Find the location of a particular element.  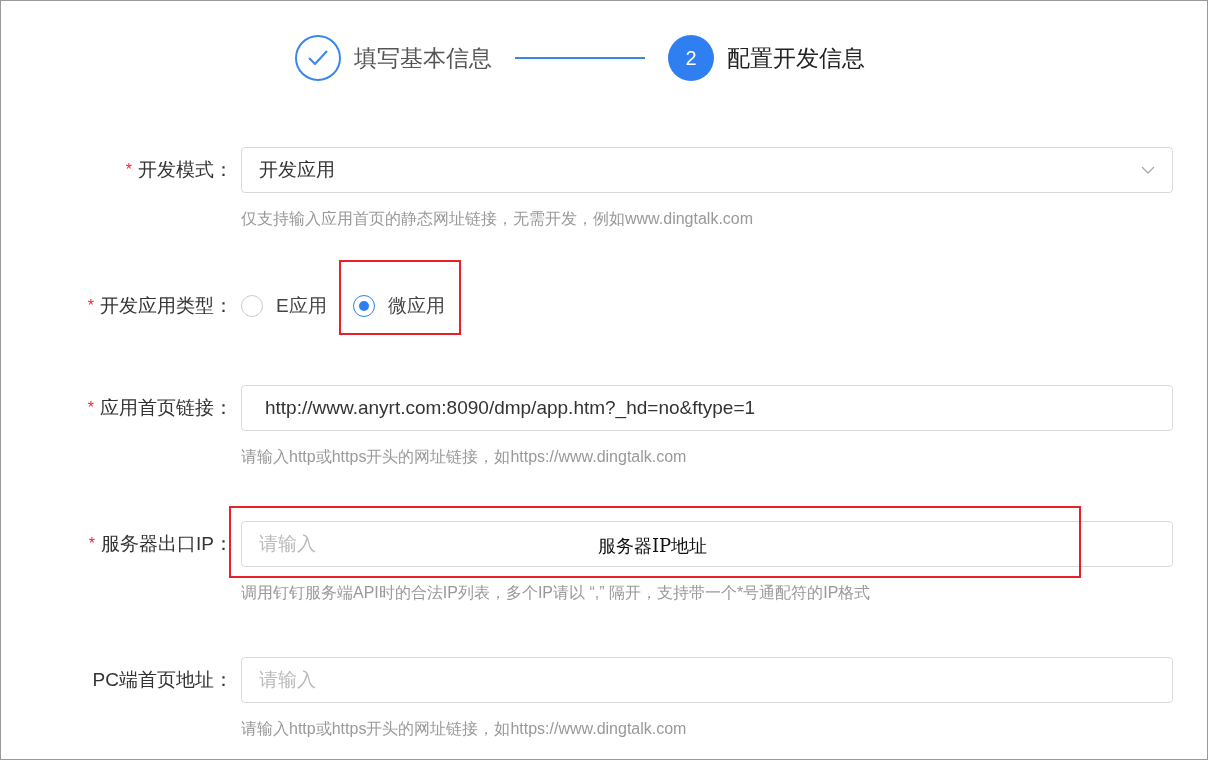

step-number: 2 is located at coordinates (691, 58).